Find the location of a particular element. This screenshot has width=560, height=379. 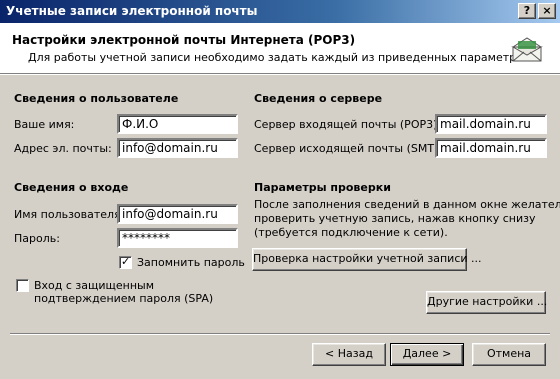

email-label: Адрес эл. почты: is located at coordinates (63, 148).